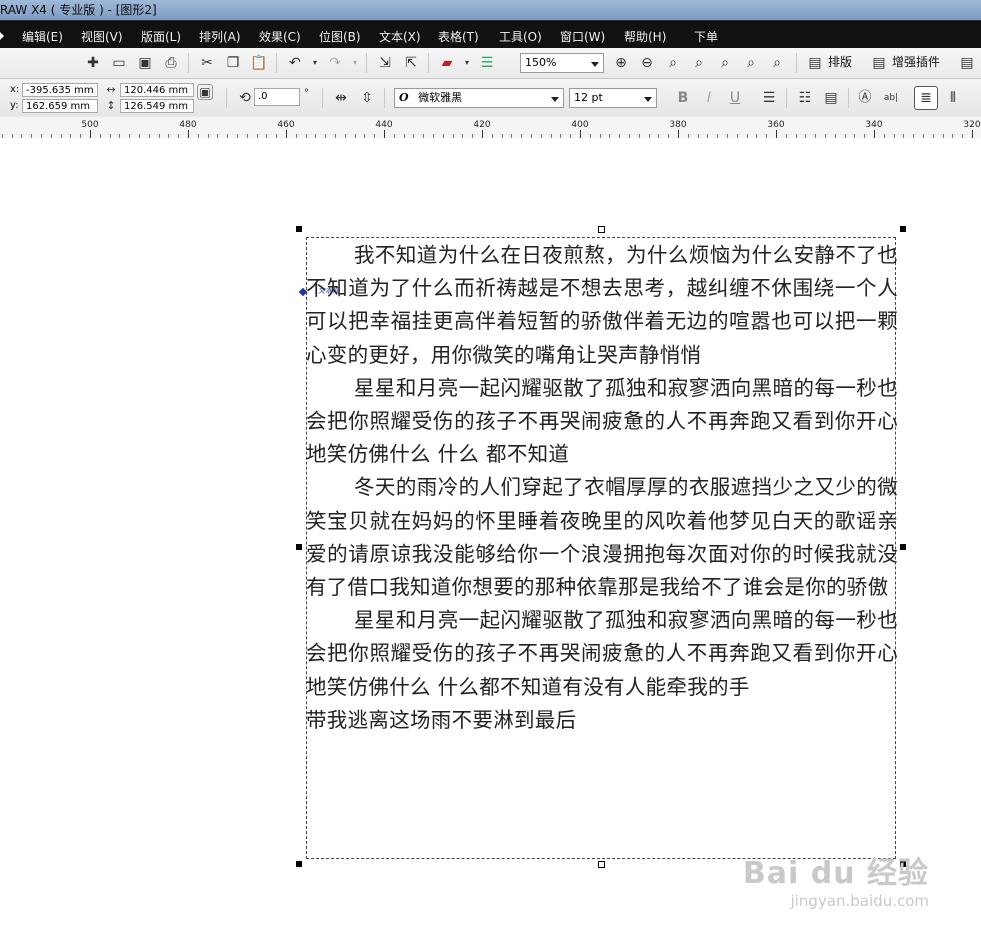  Describe the element at coordinates (879, 63) in the screenshot. I see `enhance-plugin-icon: ▤` at that location.